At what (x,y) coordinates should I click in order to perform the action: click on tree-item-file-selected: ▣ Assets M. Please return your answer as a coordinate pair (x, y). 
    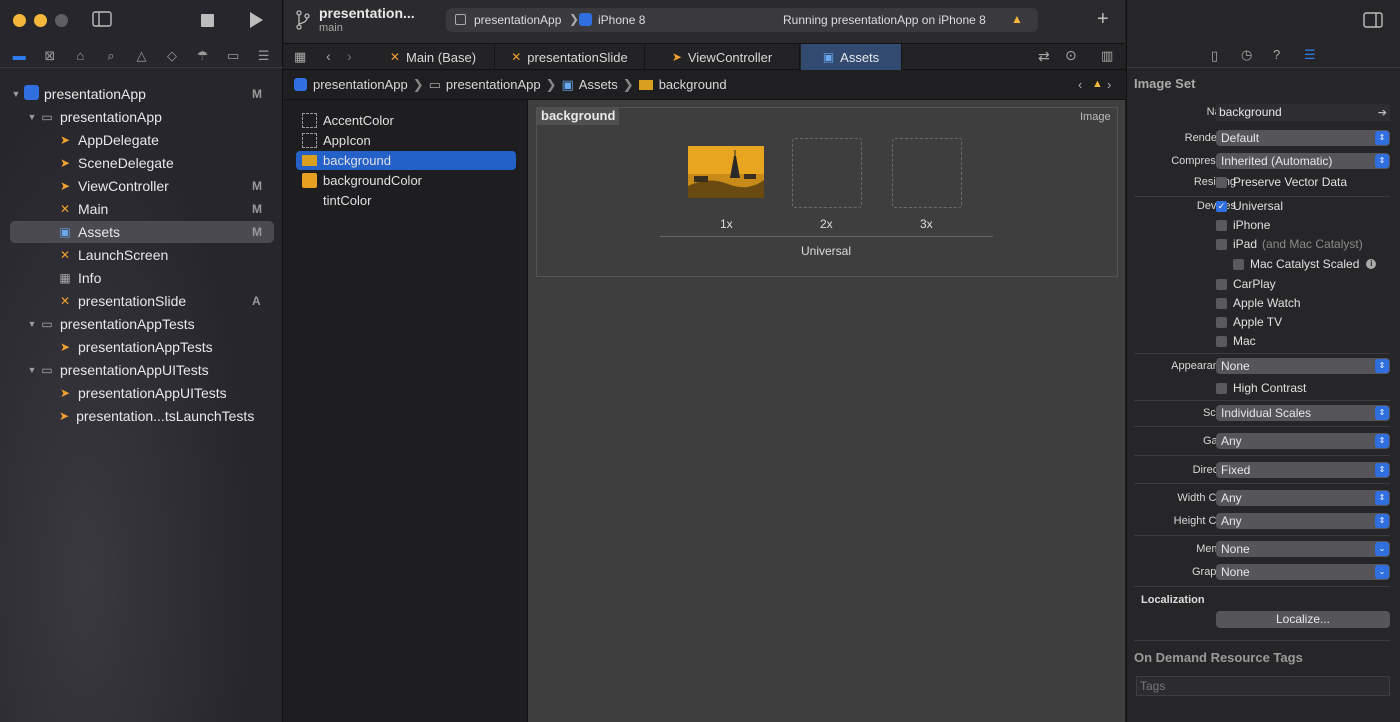
    Looking at the image, I should click on (142, 232).